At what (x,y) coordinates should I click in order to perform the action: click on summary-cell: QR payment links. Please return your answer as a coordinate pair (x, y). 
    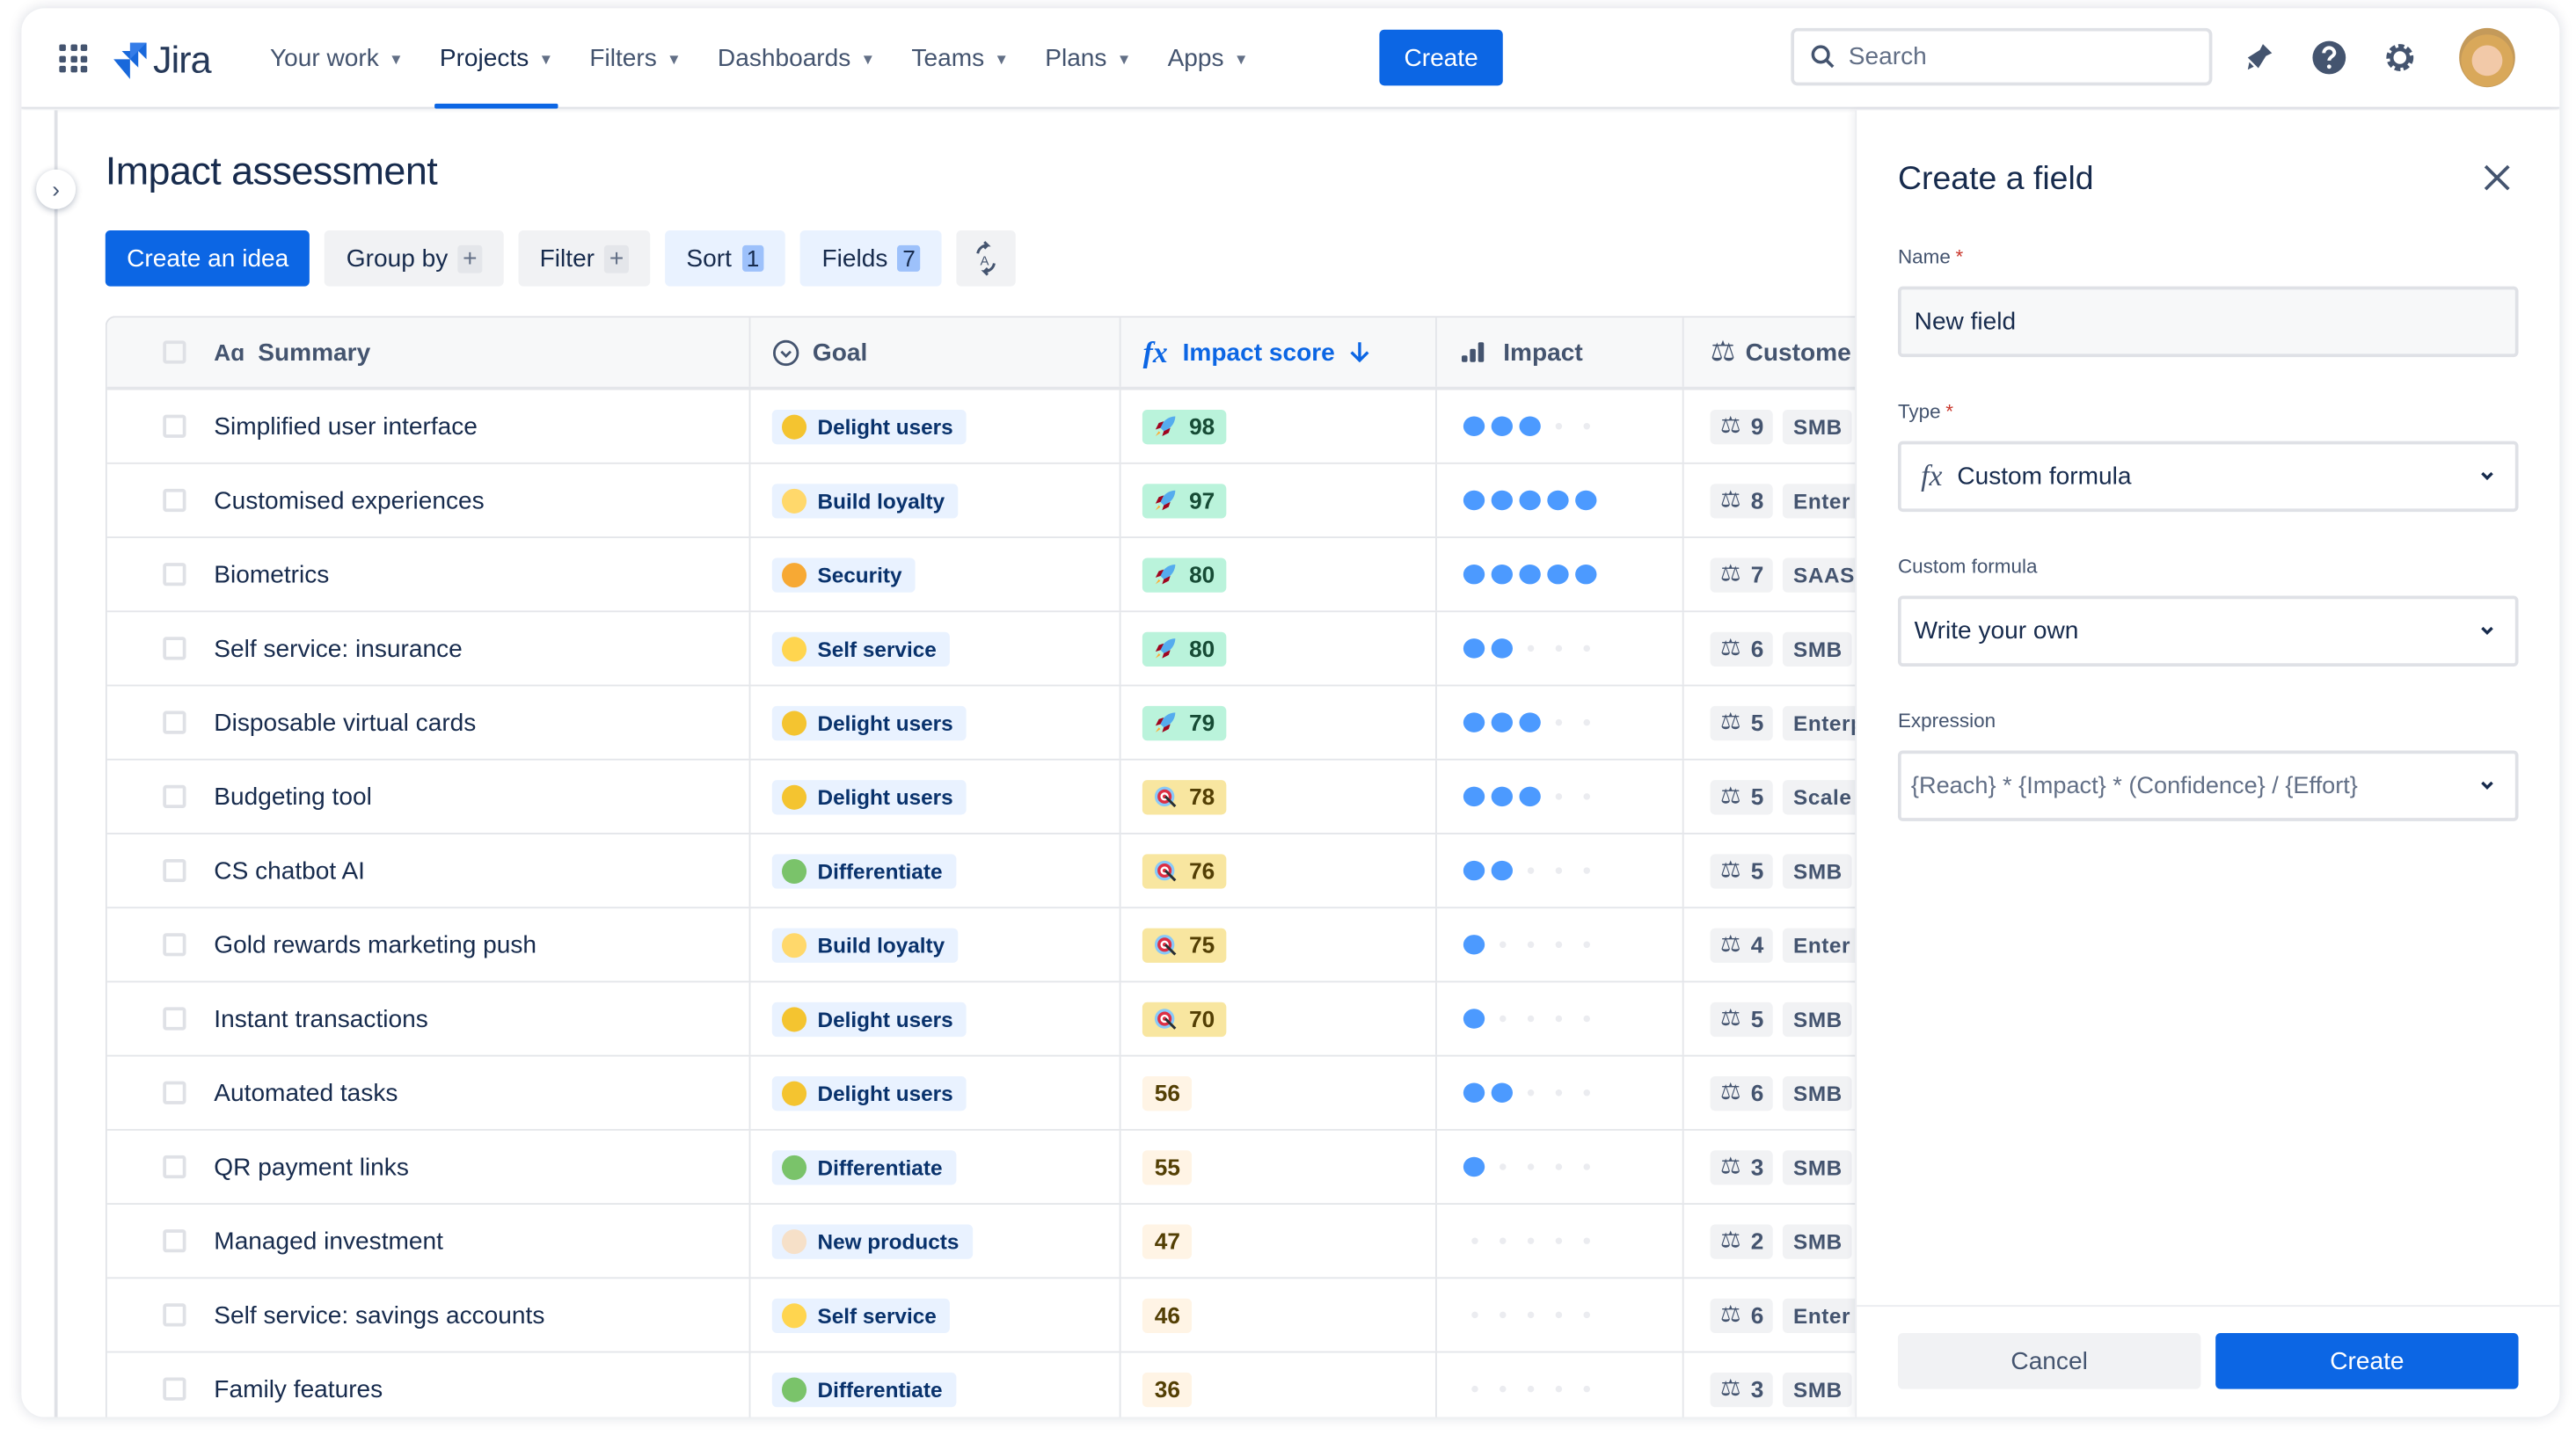
    Looking at the image, I should click on (428, 1167).